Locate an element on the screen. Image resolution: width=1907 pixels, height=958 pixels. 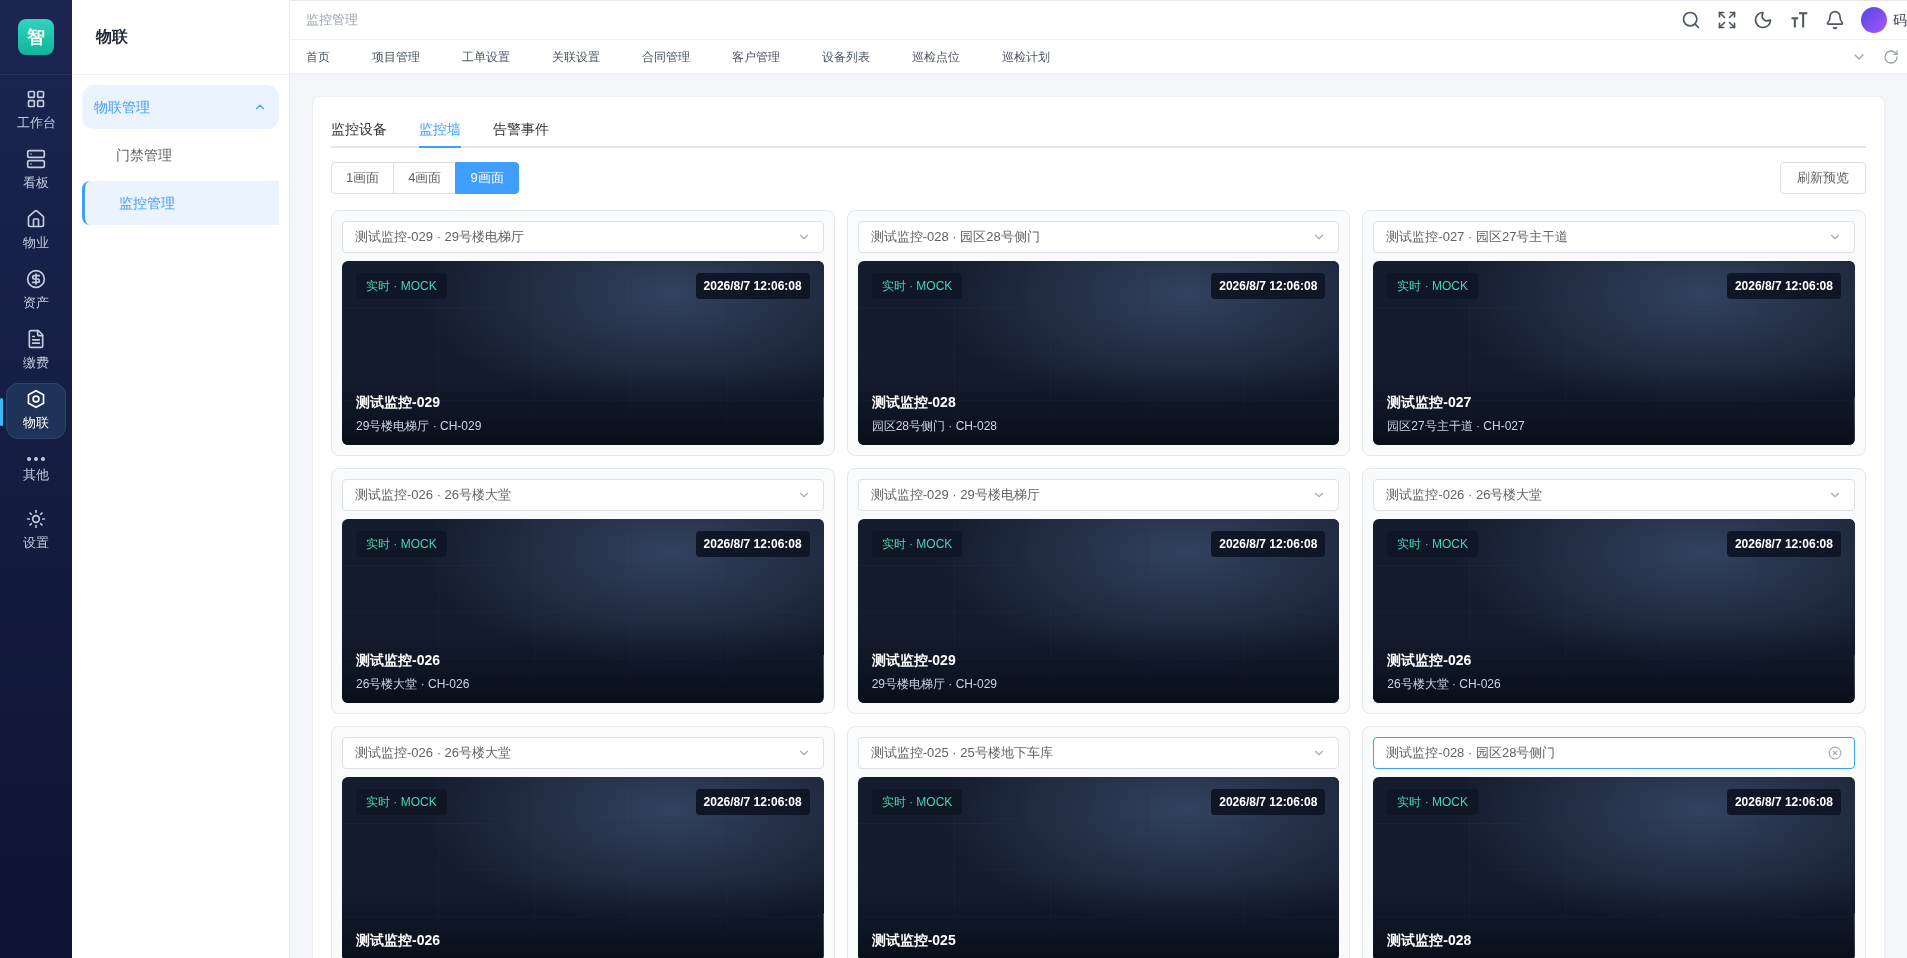
layout-toggle: 4画面 is located at coordinates (425, 178).